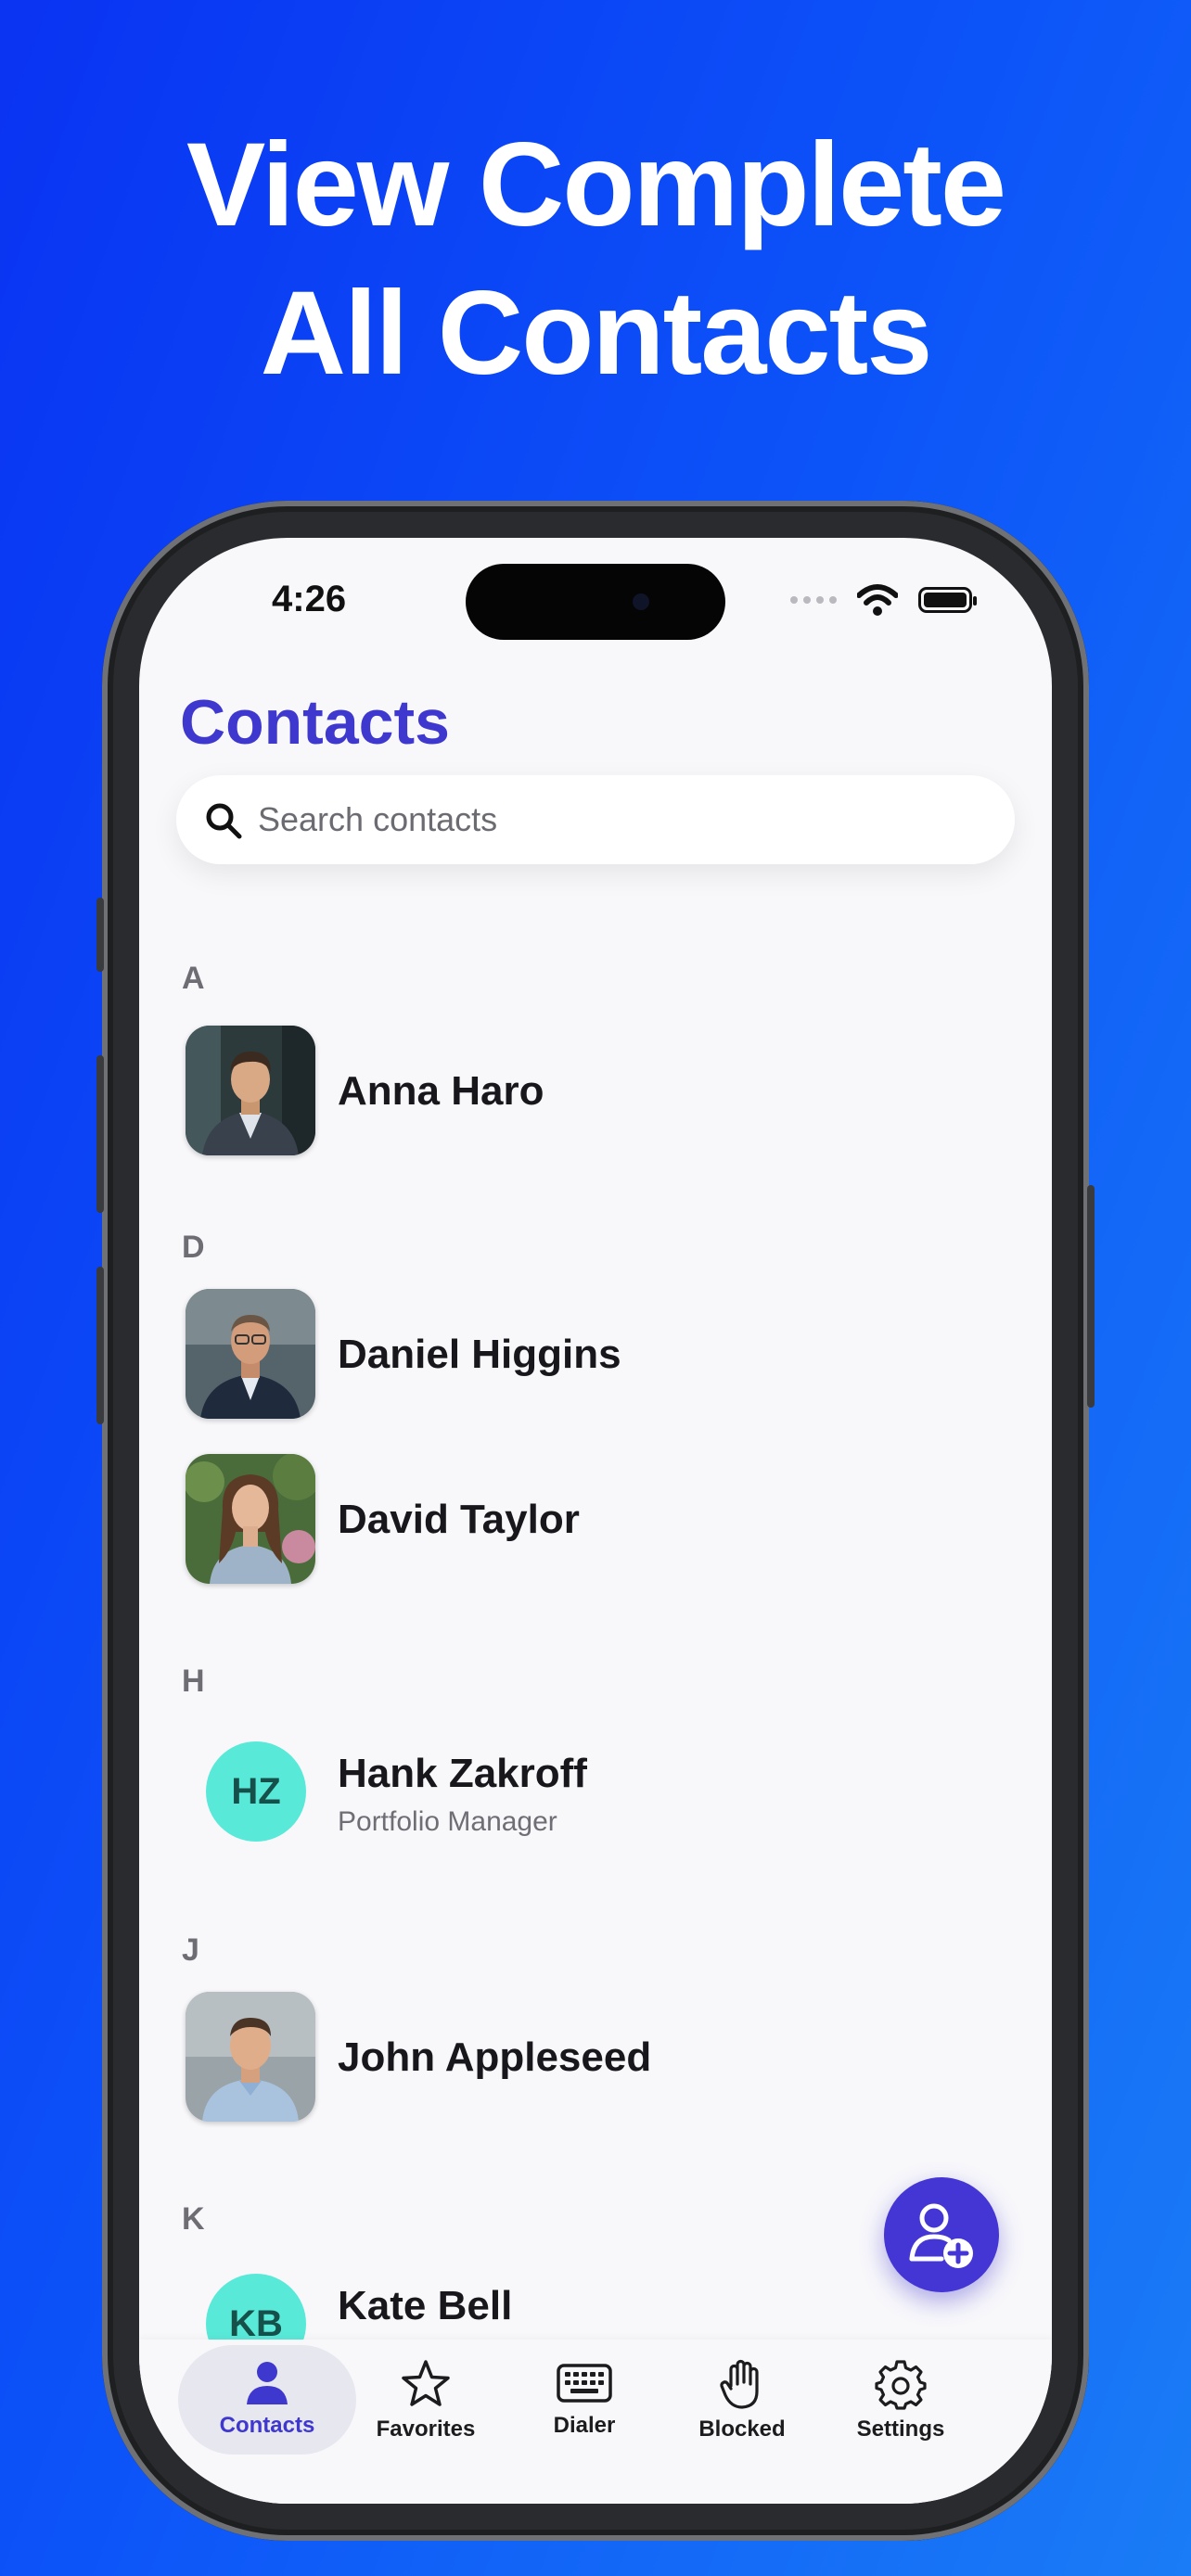  I want to click on tab-label: Blocked, so click(742, 2430).